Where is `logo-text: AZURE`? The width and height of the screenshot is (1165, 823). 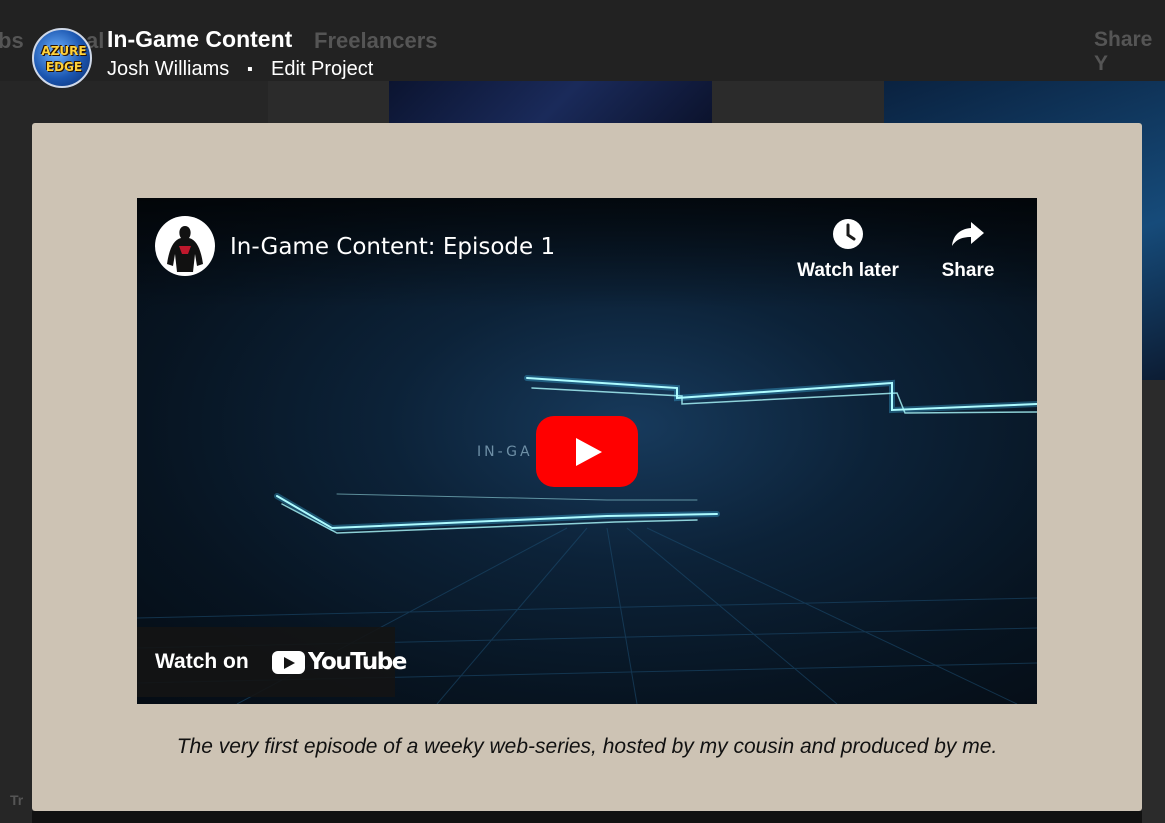
logo-text: AZURE is located at coordinates (64, 51).